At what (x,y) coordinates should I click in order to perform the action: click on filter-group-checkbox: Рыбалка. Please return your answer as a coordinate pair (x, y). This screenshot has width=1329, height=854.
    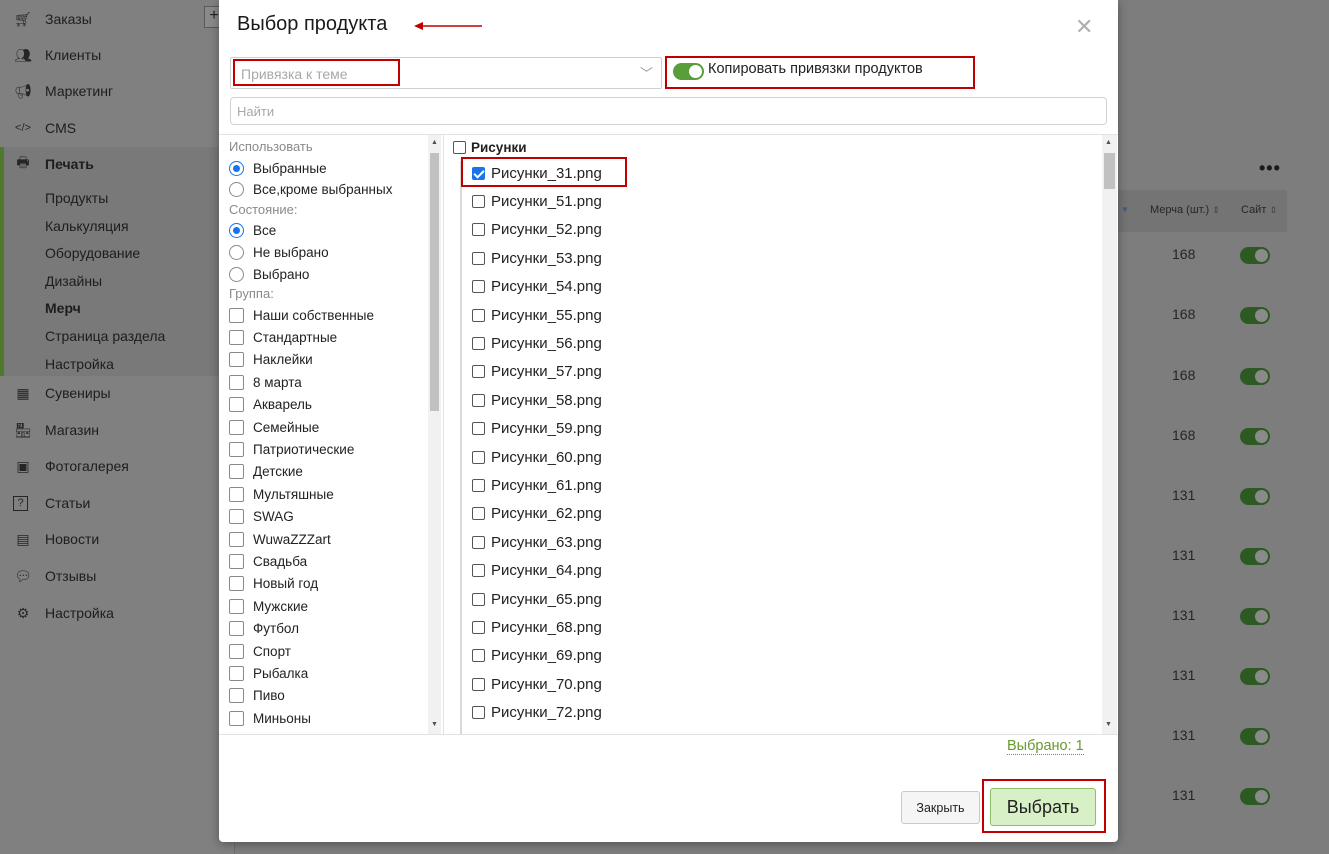
    Looking at the image, I should click on (268, 673).